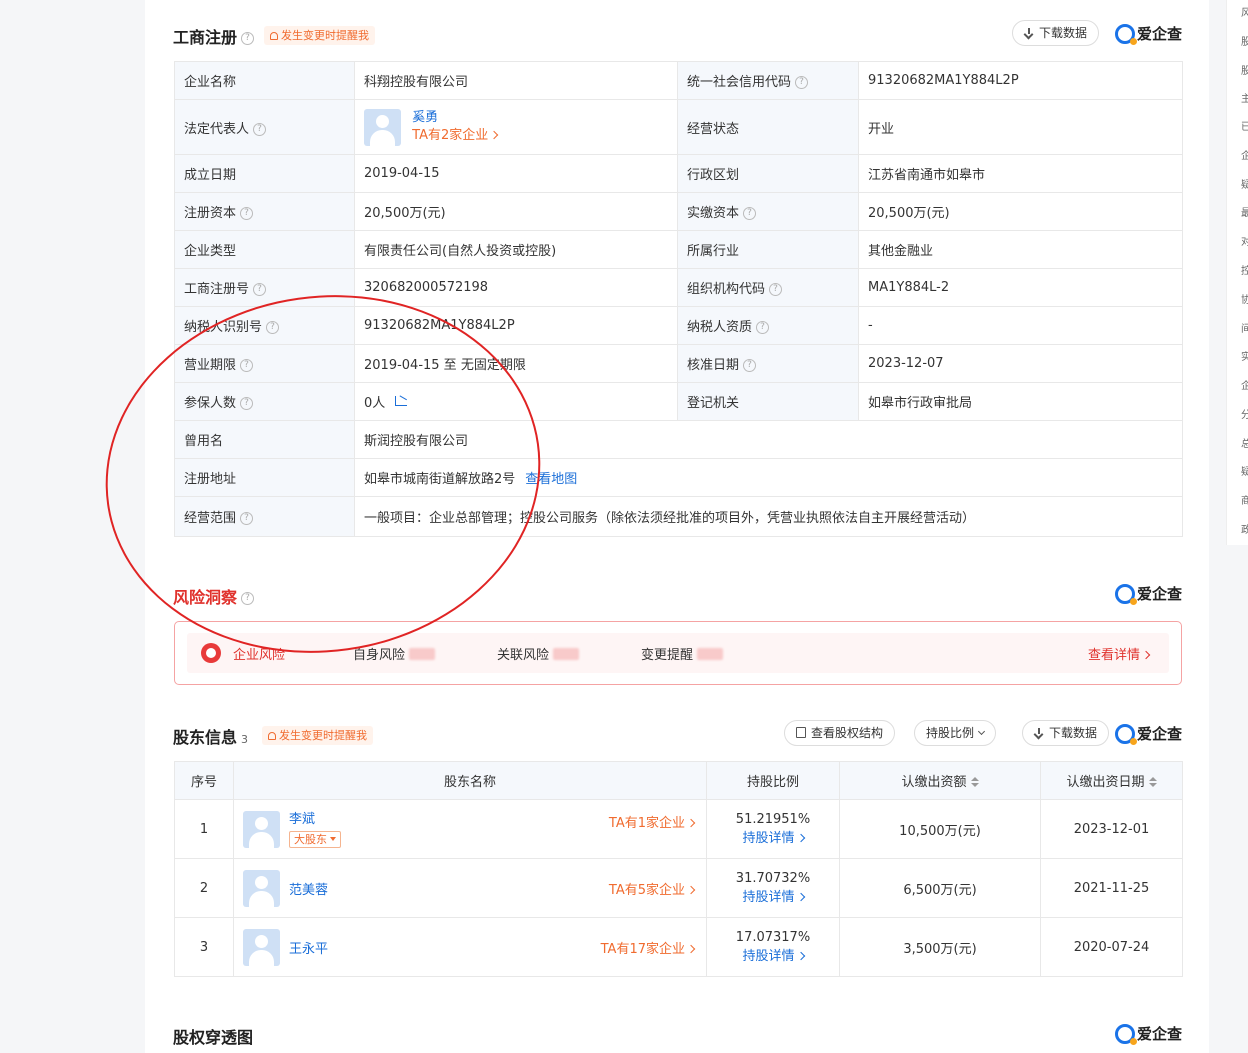  What do you see at coordinates (839, 733) in the screenshot?
I see `view-equity-structure-button: 查看股权结构` at bounding box center [839, 733].